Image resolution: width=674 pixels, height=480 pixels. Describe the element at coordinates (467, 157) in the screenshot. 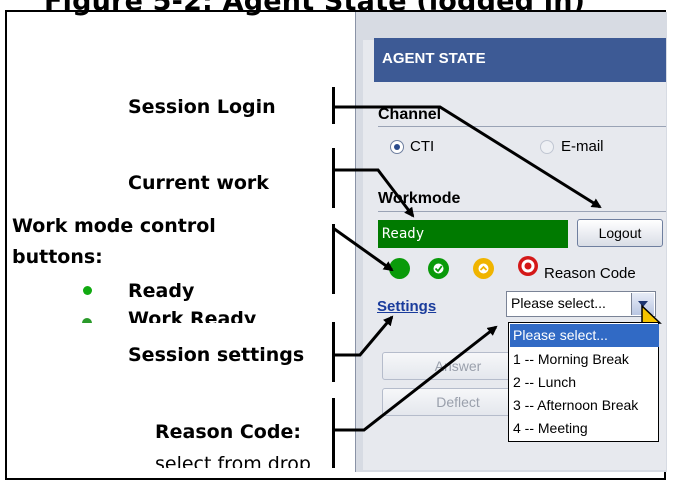

I see `arrow-session-login` at that location.